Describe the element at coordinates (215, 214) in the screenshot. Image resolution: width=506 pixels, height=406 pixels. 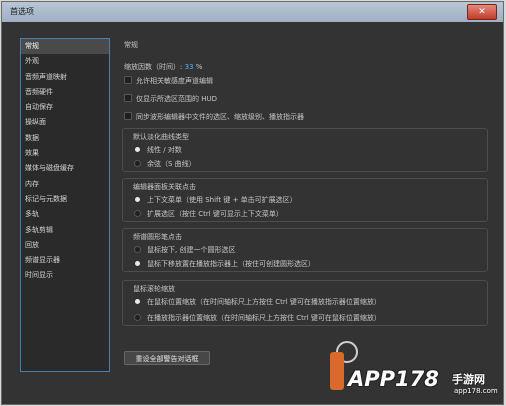
I see `radio-label: 扩展选区（按住 Ctrl 键可显示上下文菜单）` at that location.